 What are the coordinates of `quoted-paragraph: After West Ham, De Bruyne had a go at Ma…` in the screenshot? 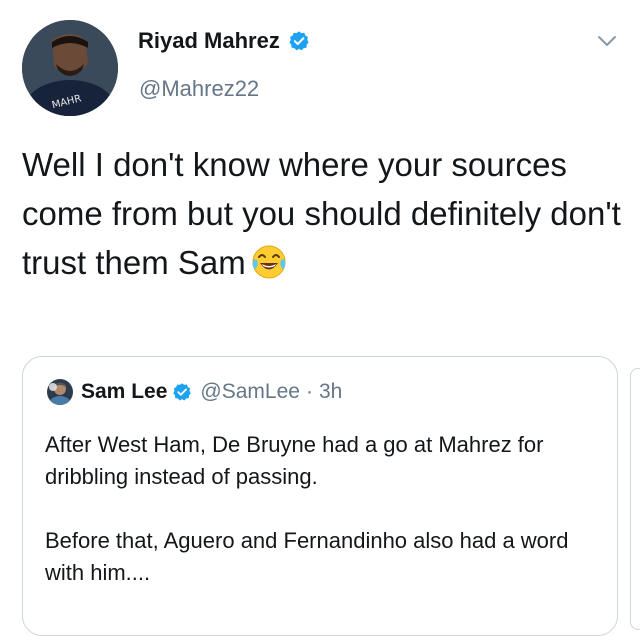 It's located at (294, 460).